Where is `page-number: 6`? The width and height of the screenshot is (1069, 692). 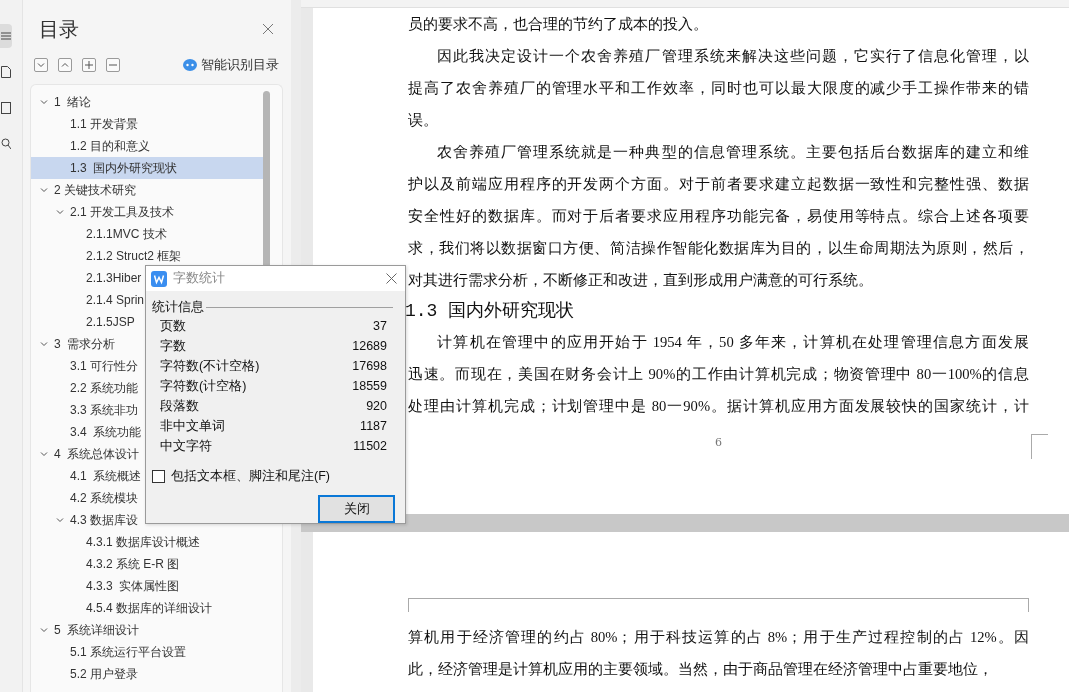 page-number: 6 is located at coordinates (718, 442).